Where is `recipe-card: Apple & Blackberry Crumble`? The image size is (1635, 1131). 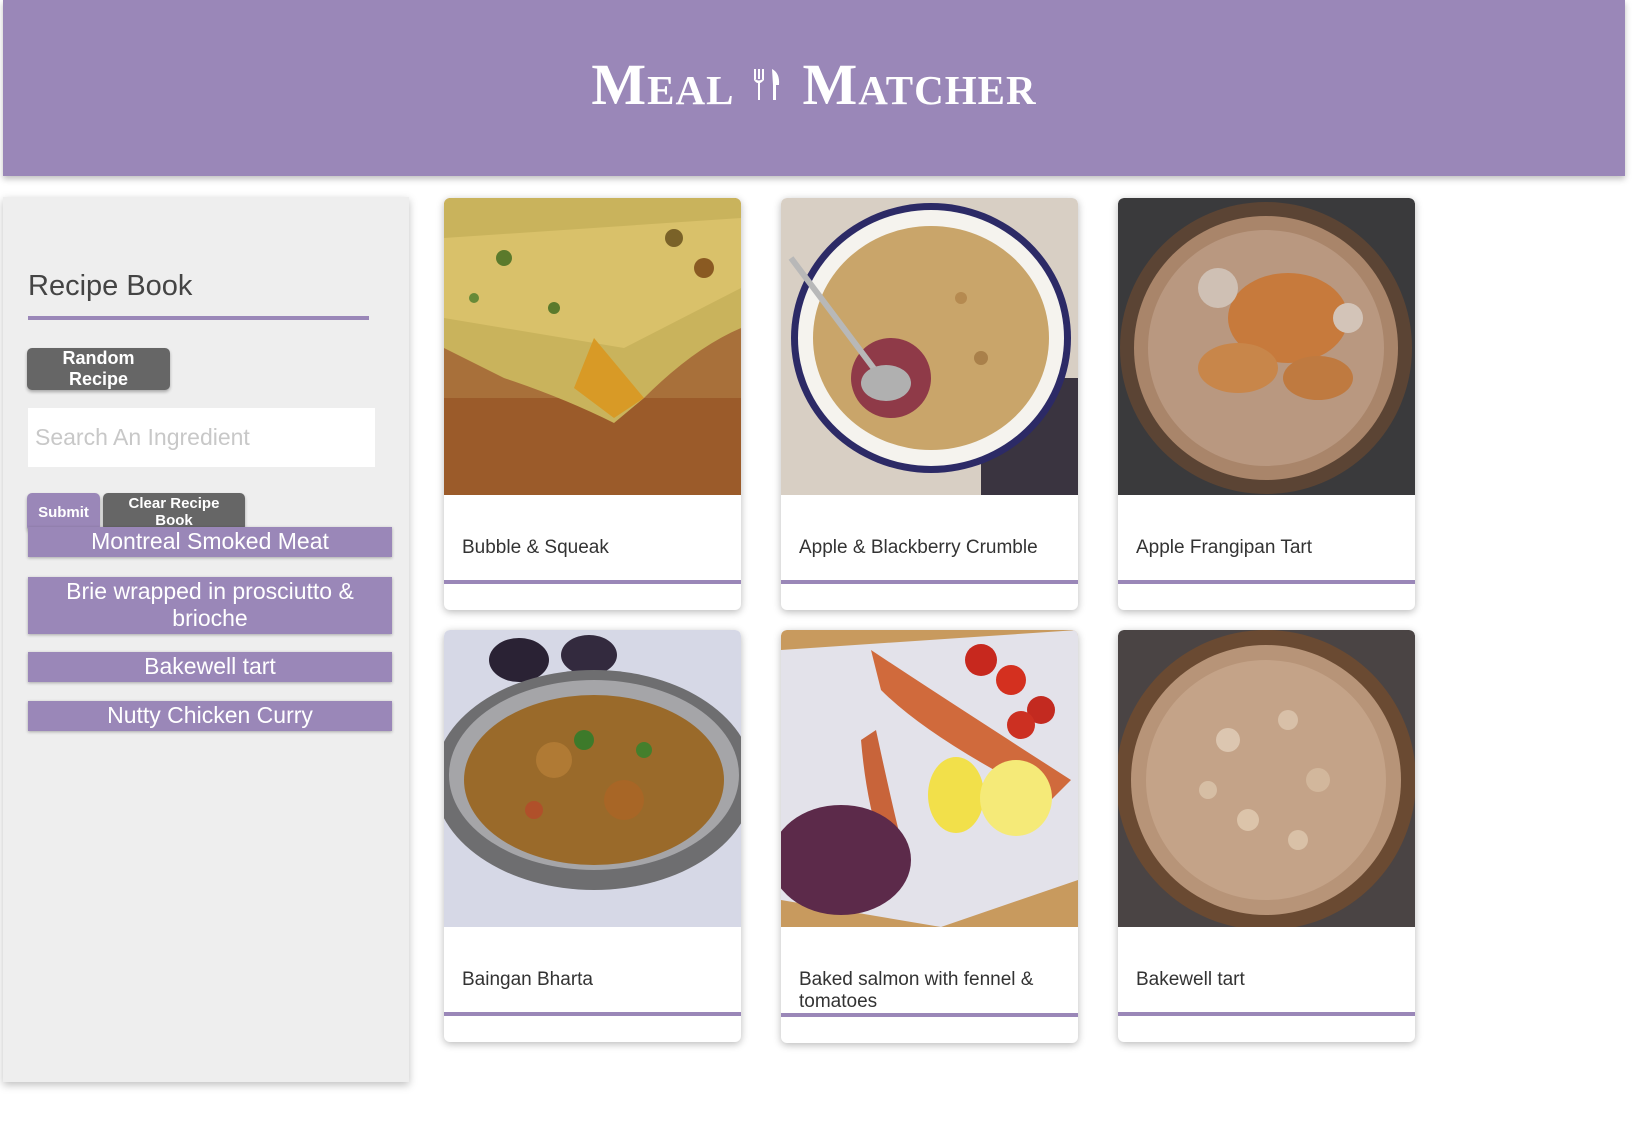 recipe-card: Apple & Blackberry Crumble is located at coordinates (929, 404).